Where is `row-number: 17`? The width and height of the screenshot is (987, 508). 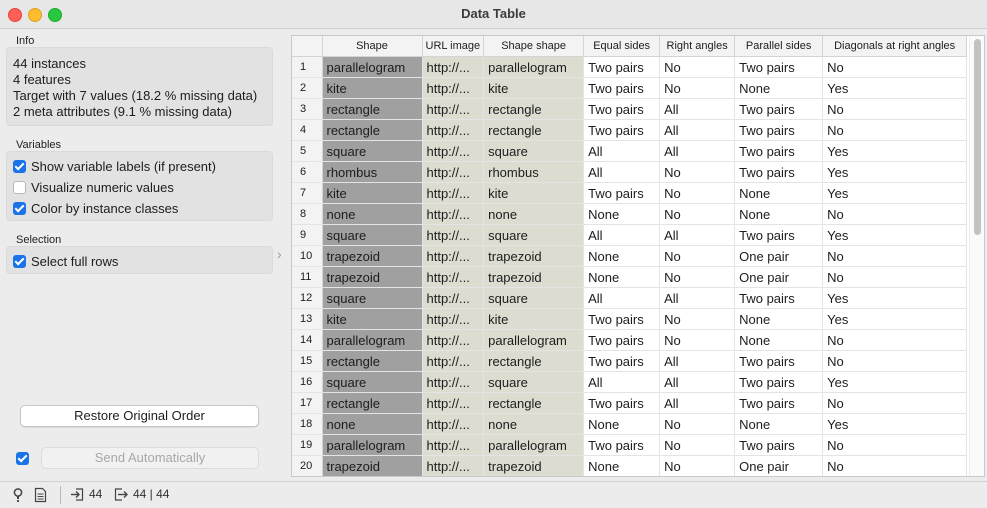 row-number: 17 is located at coordinates (307, 403).